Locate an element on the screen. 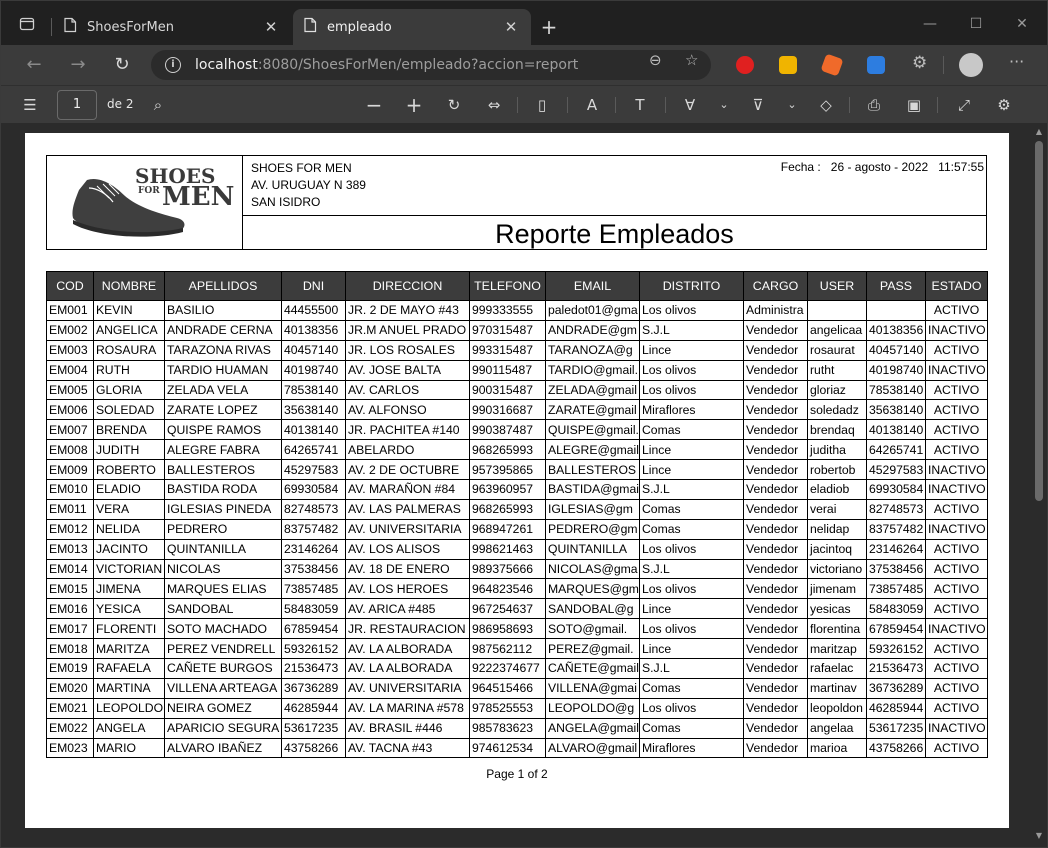 The image size is (1048, 848). scrollbar: ▲ ▼ is located at coordinates (1039, 485).